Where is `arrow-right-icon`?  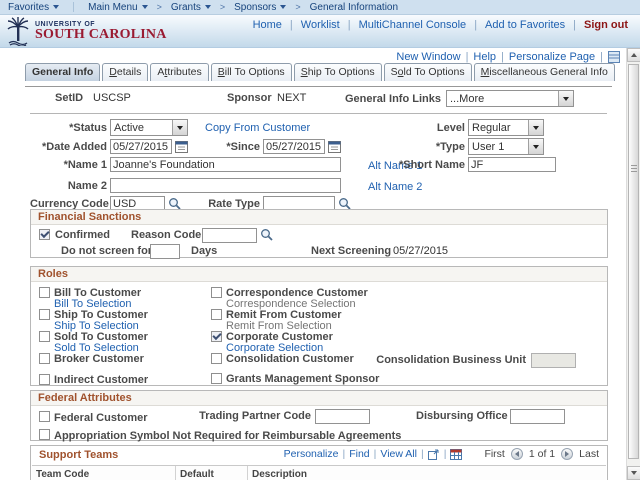
arrow-right-icon is located at coordinates (567, 454).